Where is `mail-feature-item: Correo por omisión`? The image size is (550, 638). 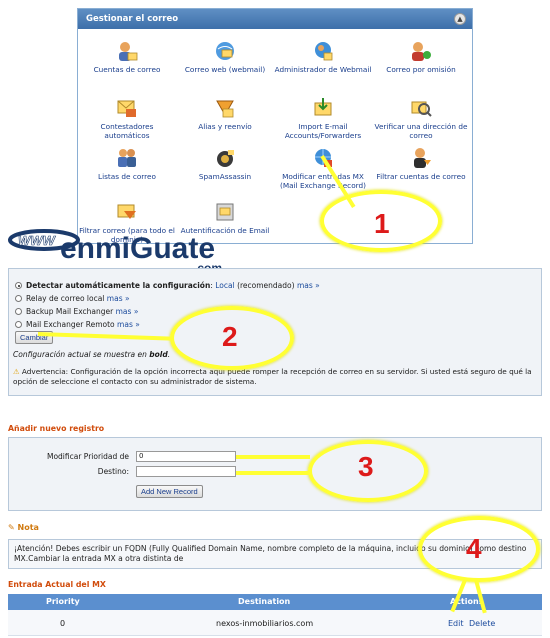
mail-feature-item: Correo por omisión is located at coordinates (421, 57).